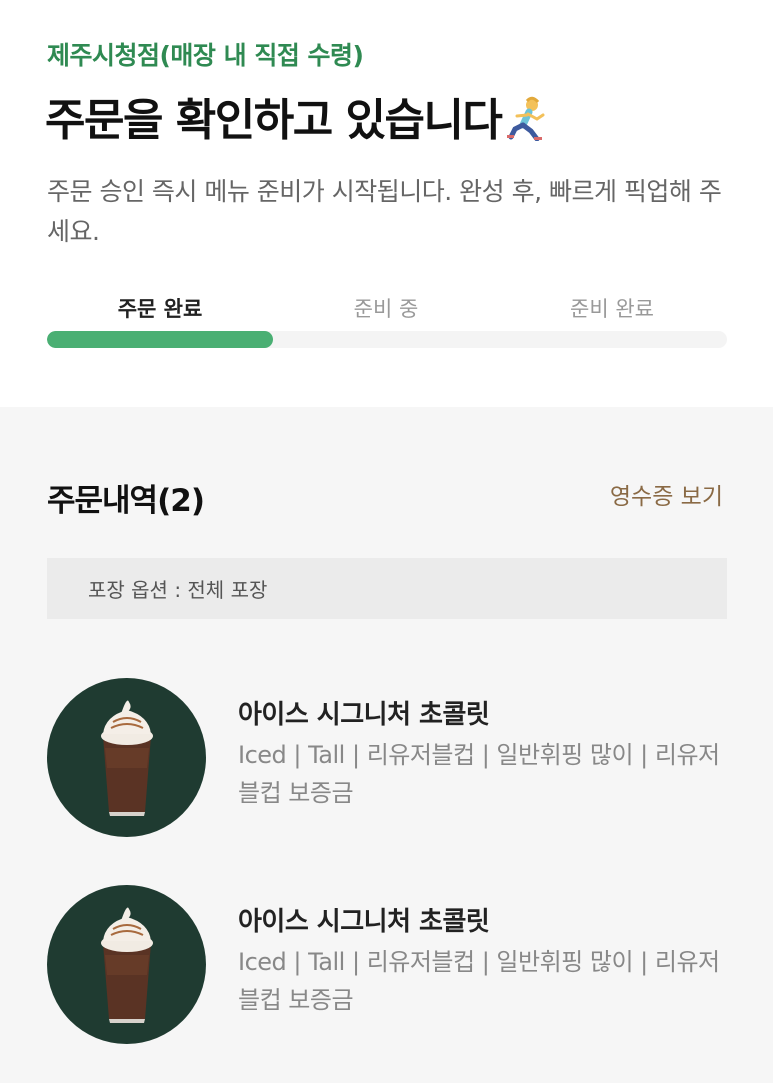  What do you see at coordinates (612, 309) in the screenshot?
I see `step-ready: 준비 완료` at bounding box center [612, 309].